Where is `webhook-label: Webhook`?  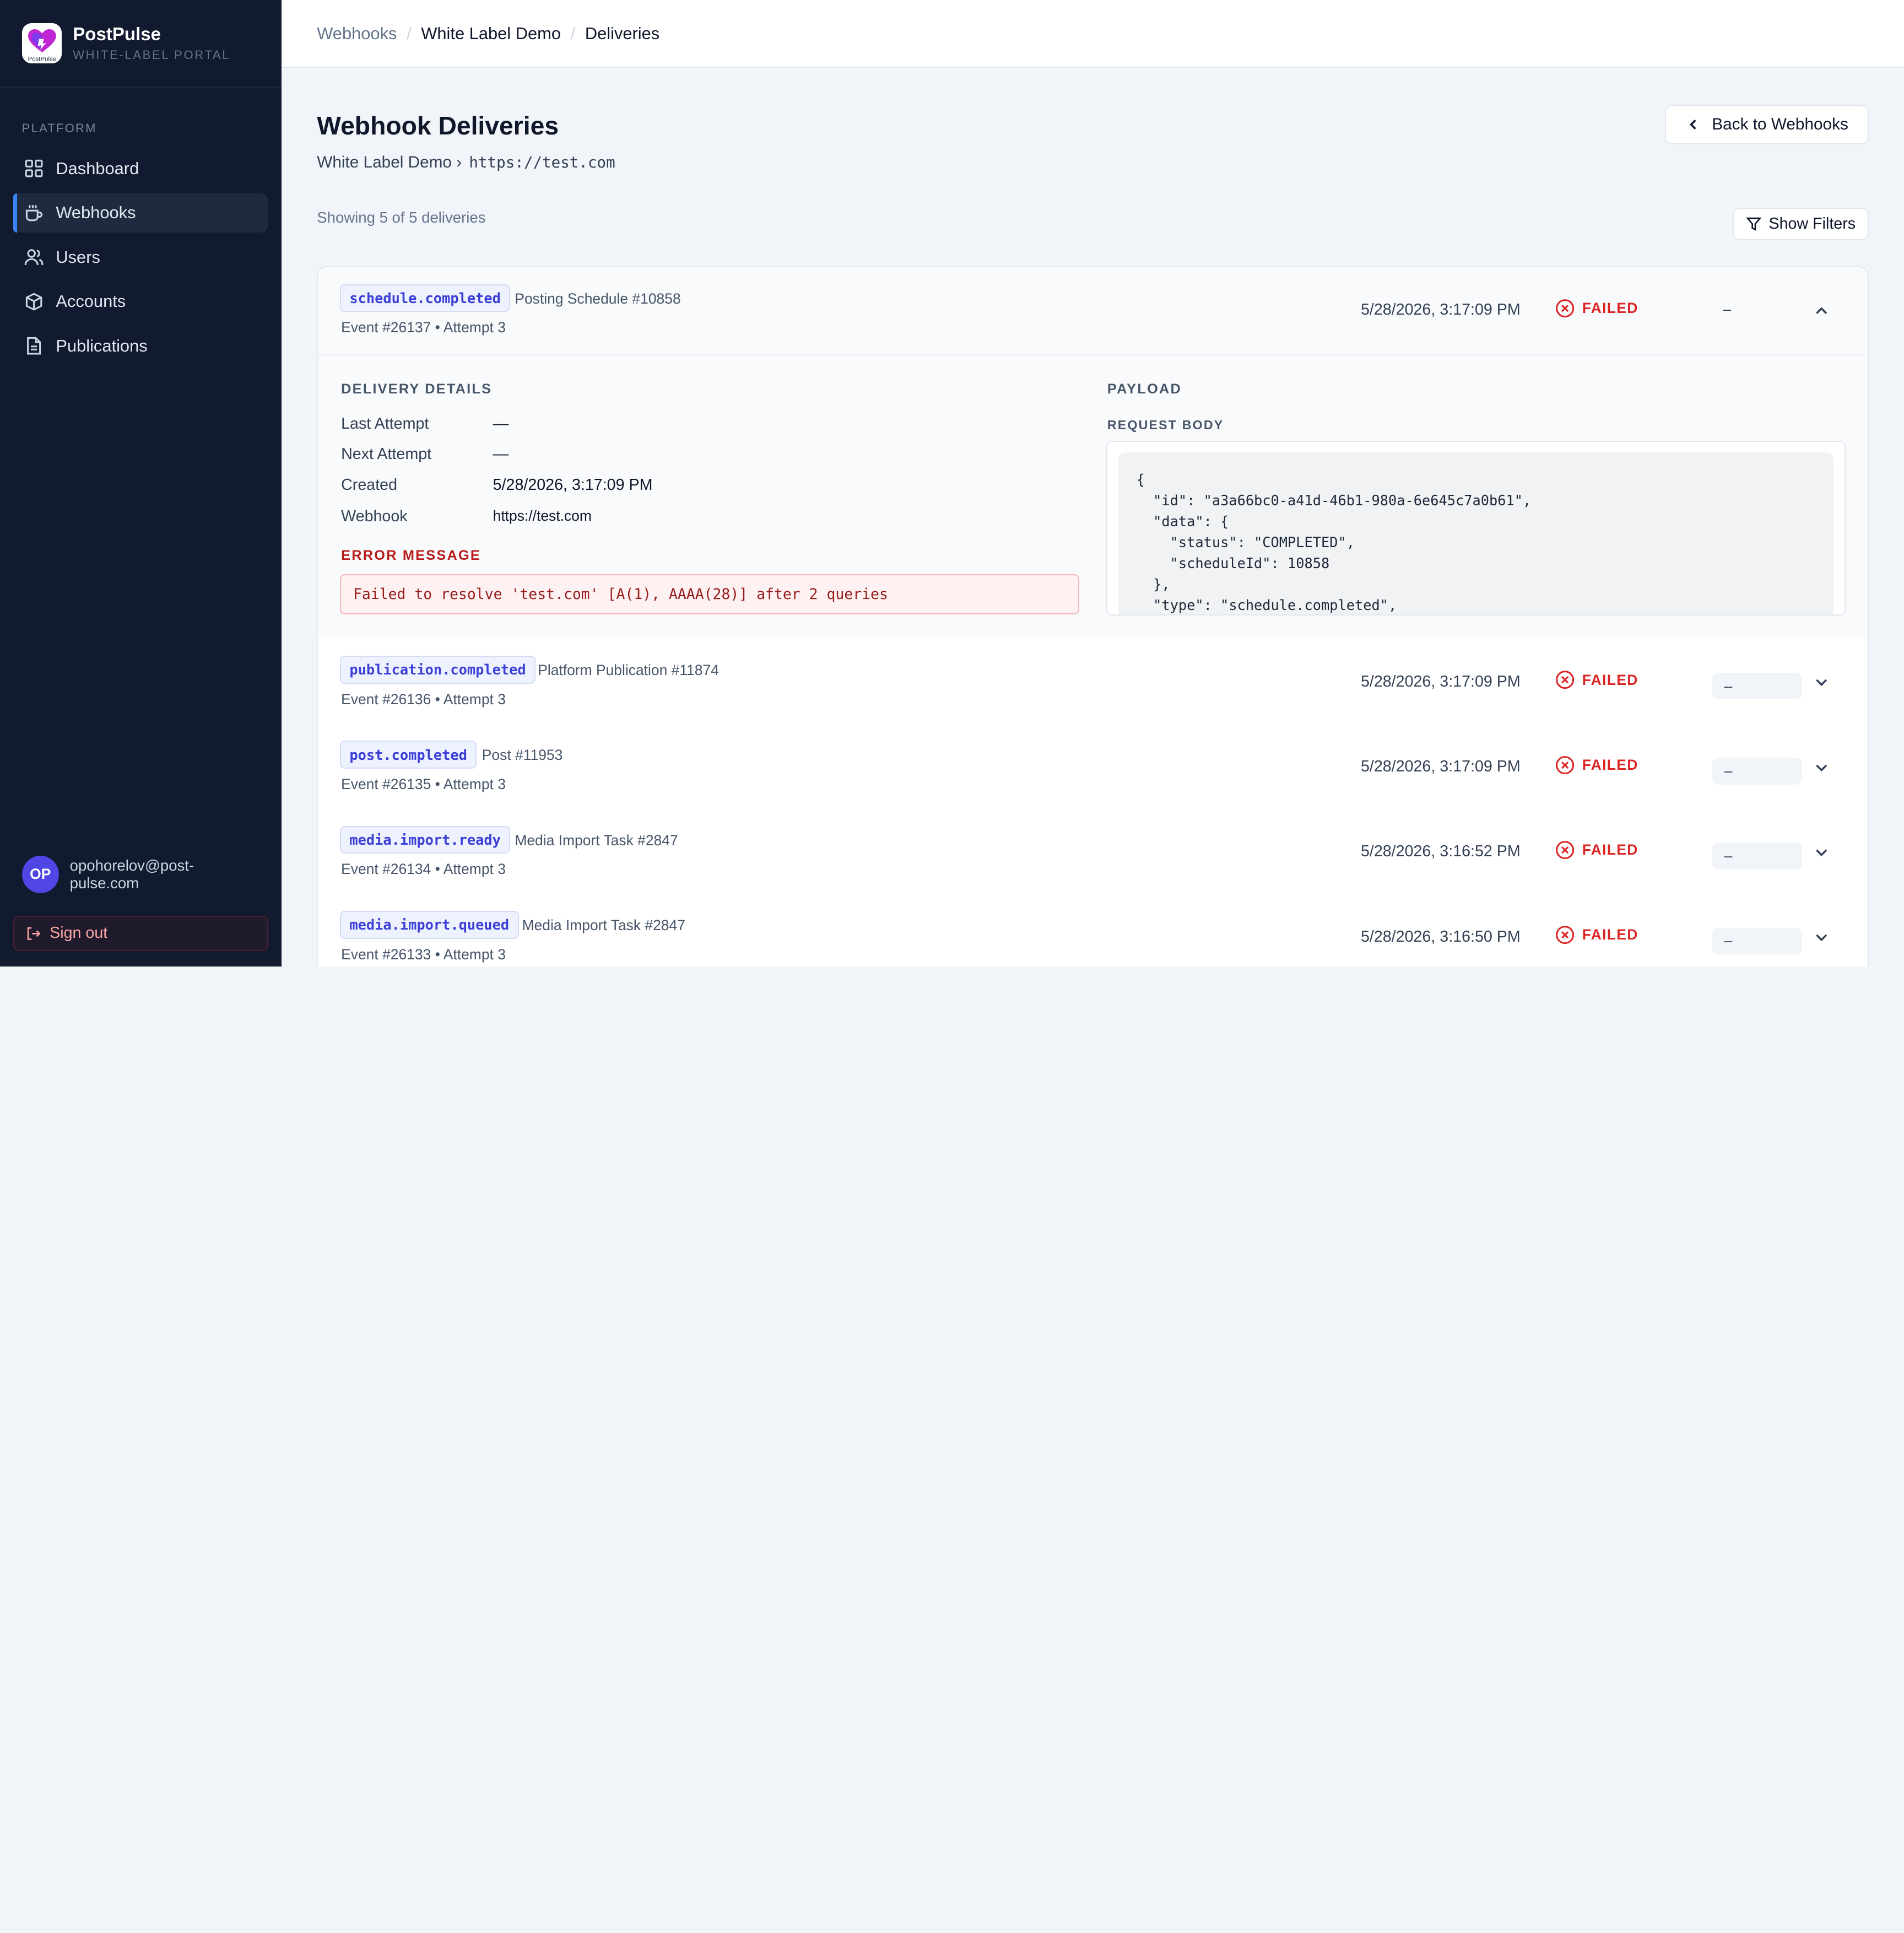 webhook-label: Webhook is located at coordinates (374, 516).